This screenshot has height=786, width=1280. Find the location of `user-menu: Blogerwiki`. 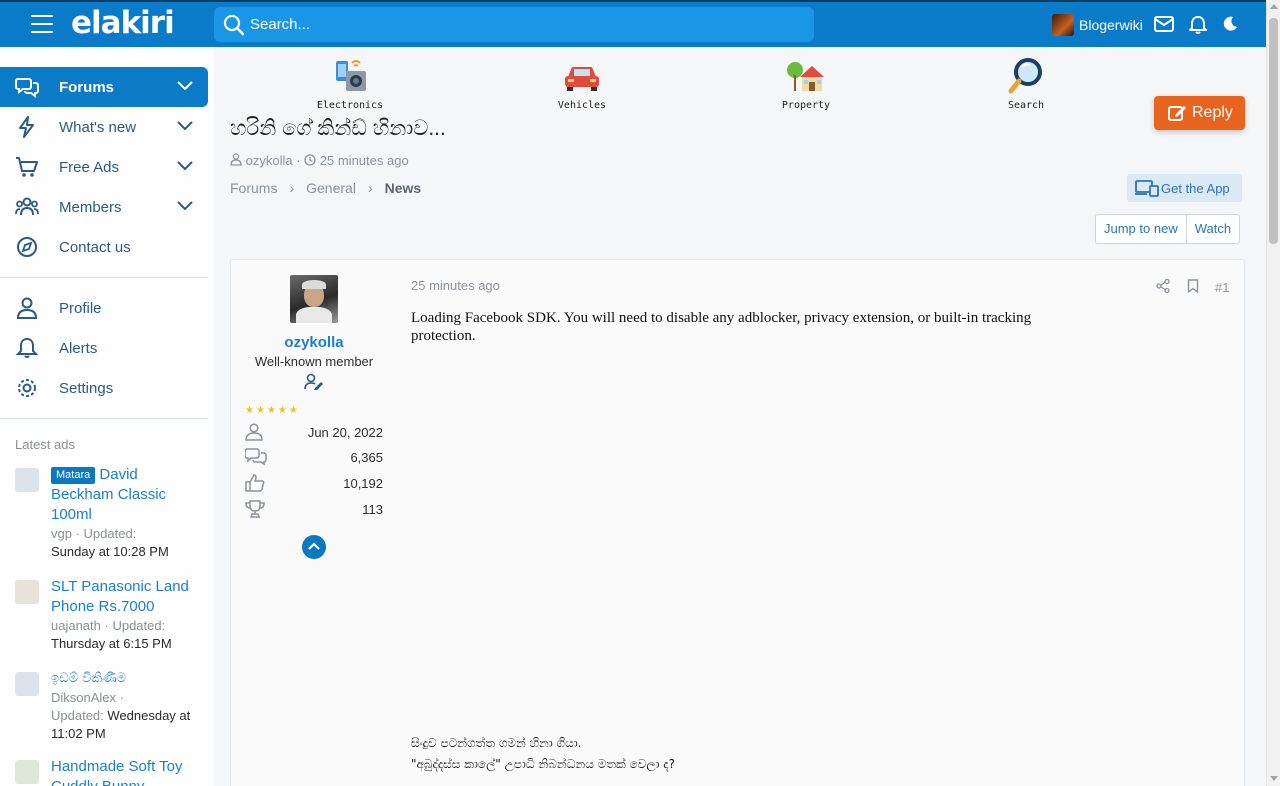

user-menu: Blogerwiki is located at coordinates (1097, 25).